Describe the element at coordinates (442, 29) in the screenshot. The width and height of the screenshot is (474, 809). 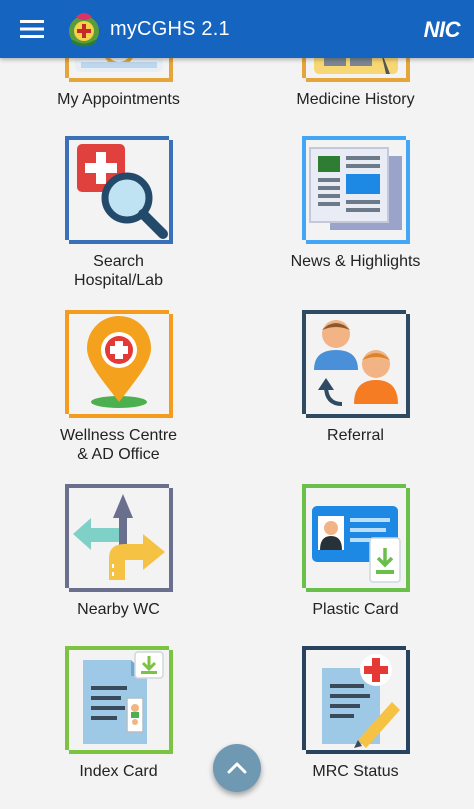
I see `nic-logo: NIC` at that location.